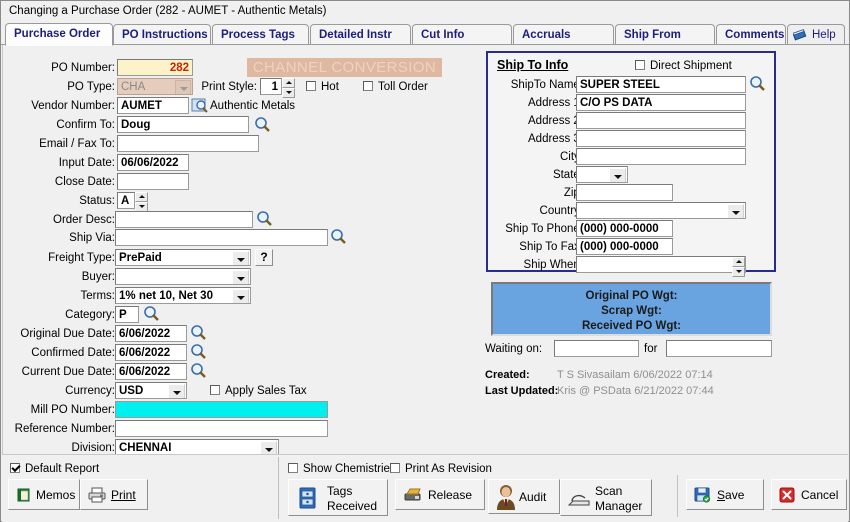  Describe the element at coordinates (533, 497) in the screenshot. I see `audit-button-label: Audit` at that location.